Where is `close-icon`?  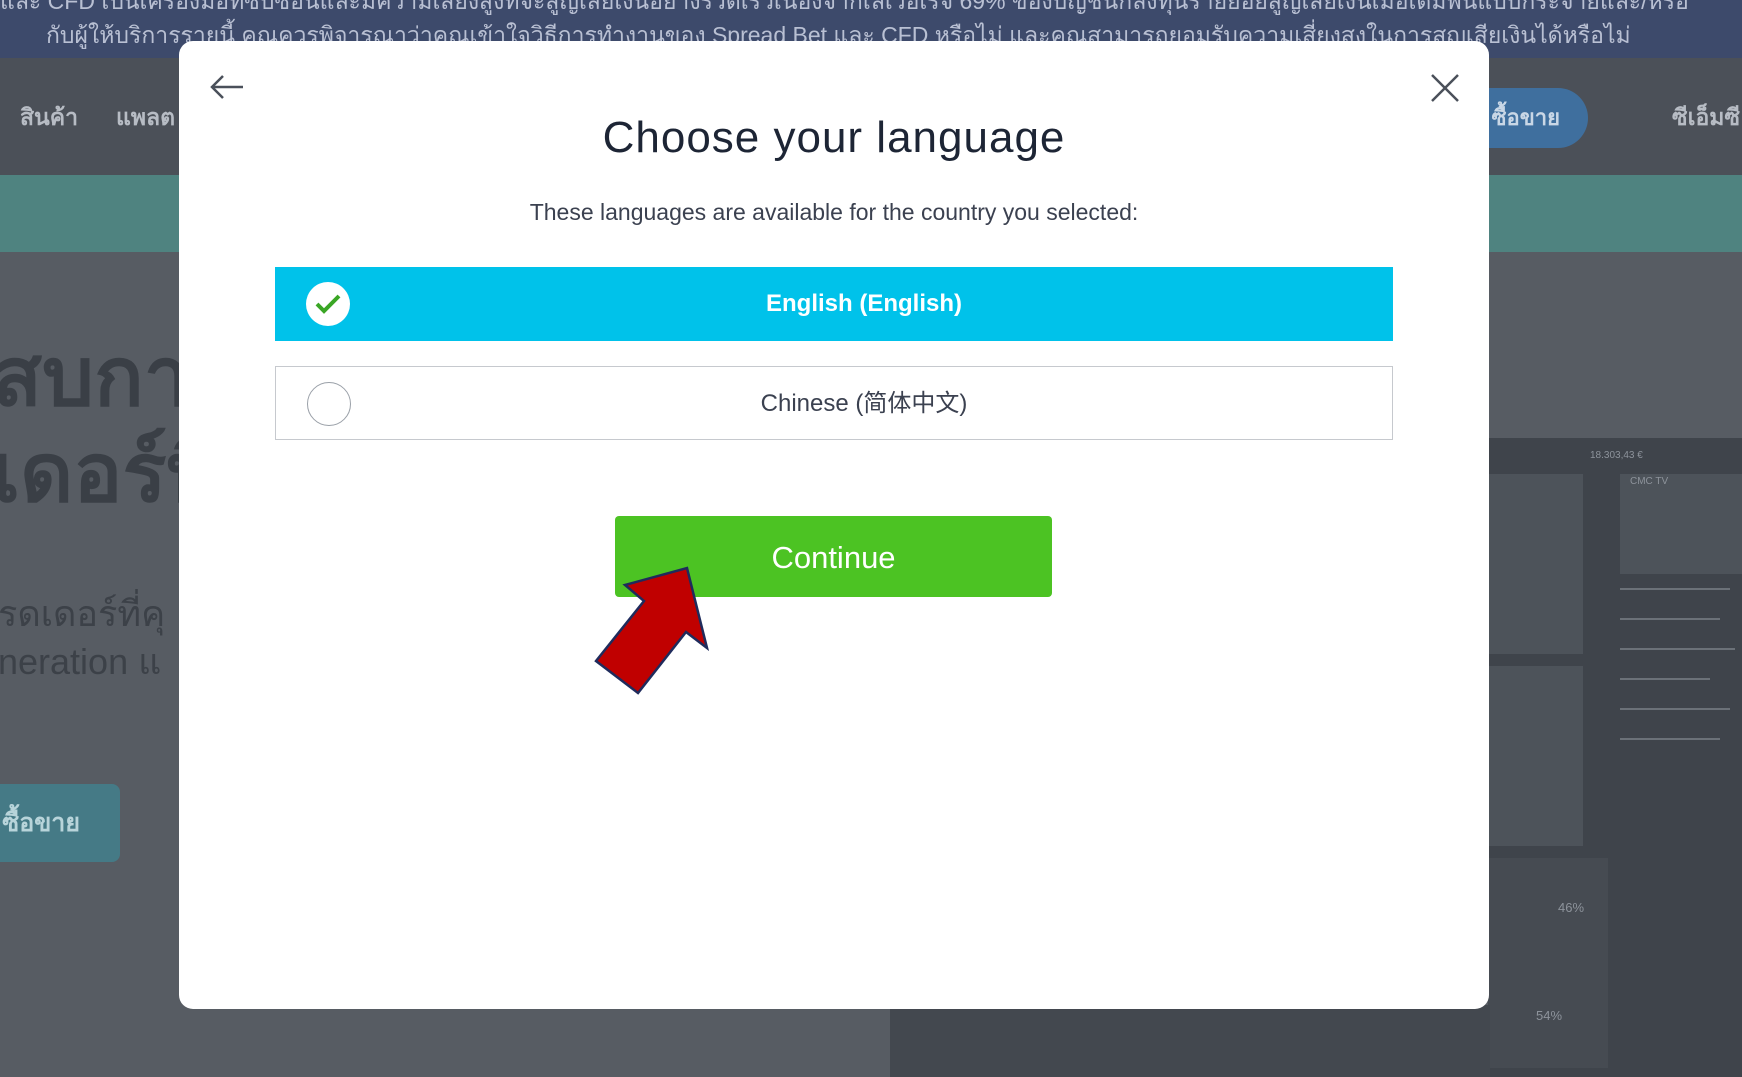 close-icon is located at coordinates (1445, 88).